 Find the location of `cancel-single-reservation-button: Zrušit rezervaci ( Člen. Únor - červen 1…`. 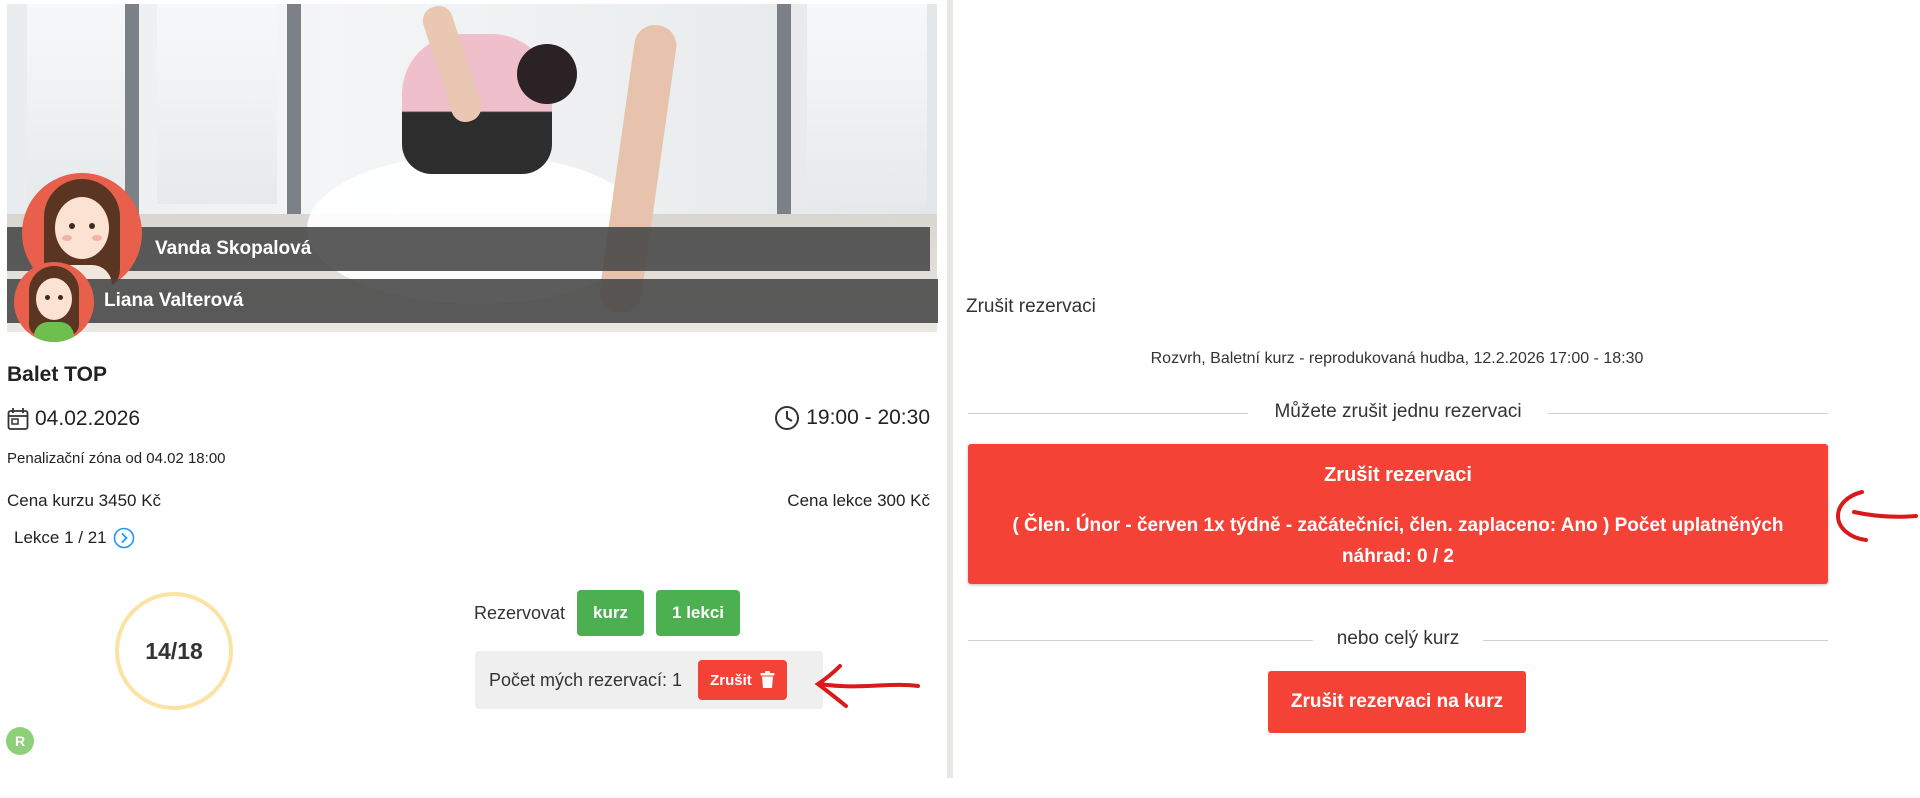

cancel-single-reservation-button: Zrušit rezervaci ( Člen. Únor - červen 1… is located at coordinates (1398, 514).